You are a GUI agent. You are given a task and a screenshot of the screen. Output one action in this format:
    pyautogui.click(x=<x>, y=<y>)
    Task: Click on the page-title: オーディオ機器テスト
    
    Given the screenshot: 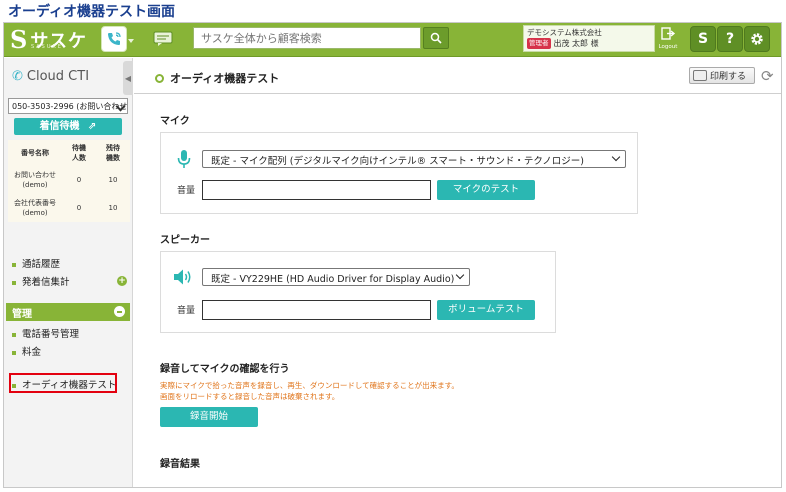 What is the action you would take?
    pyautogui.click(x=217, y=78)
    